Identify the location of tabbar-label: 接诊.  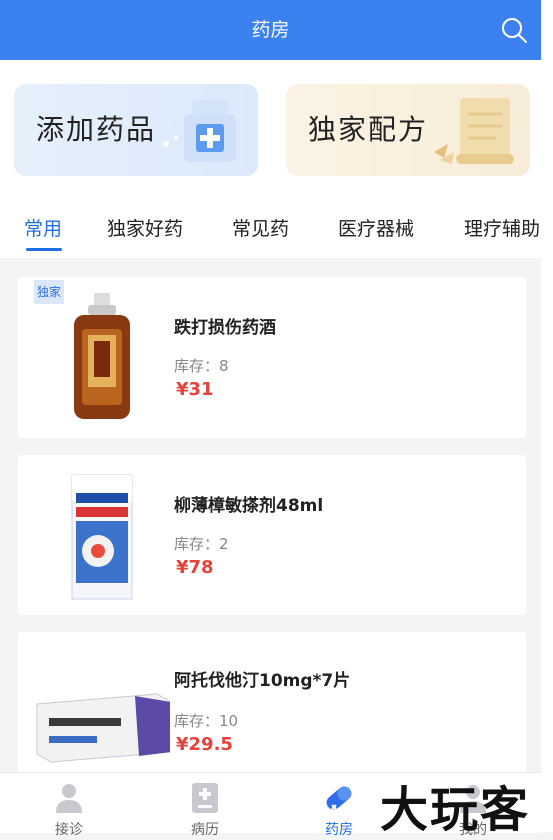
(69, 830).